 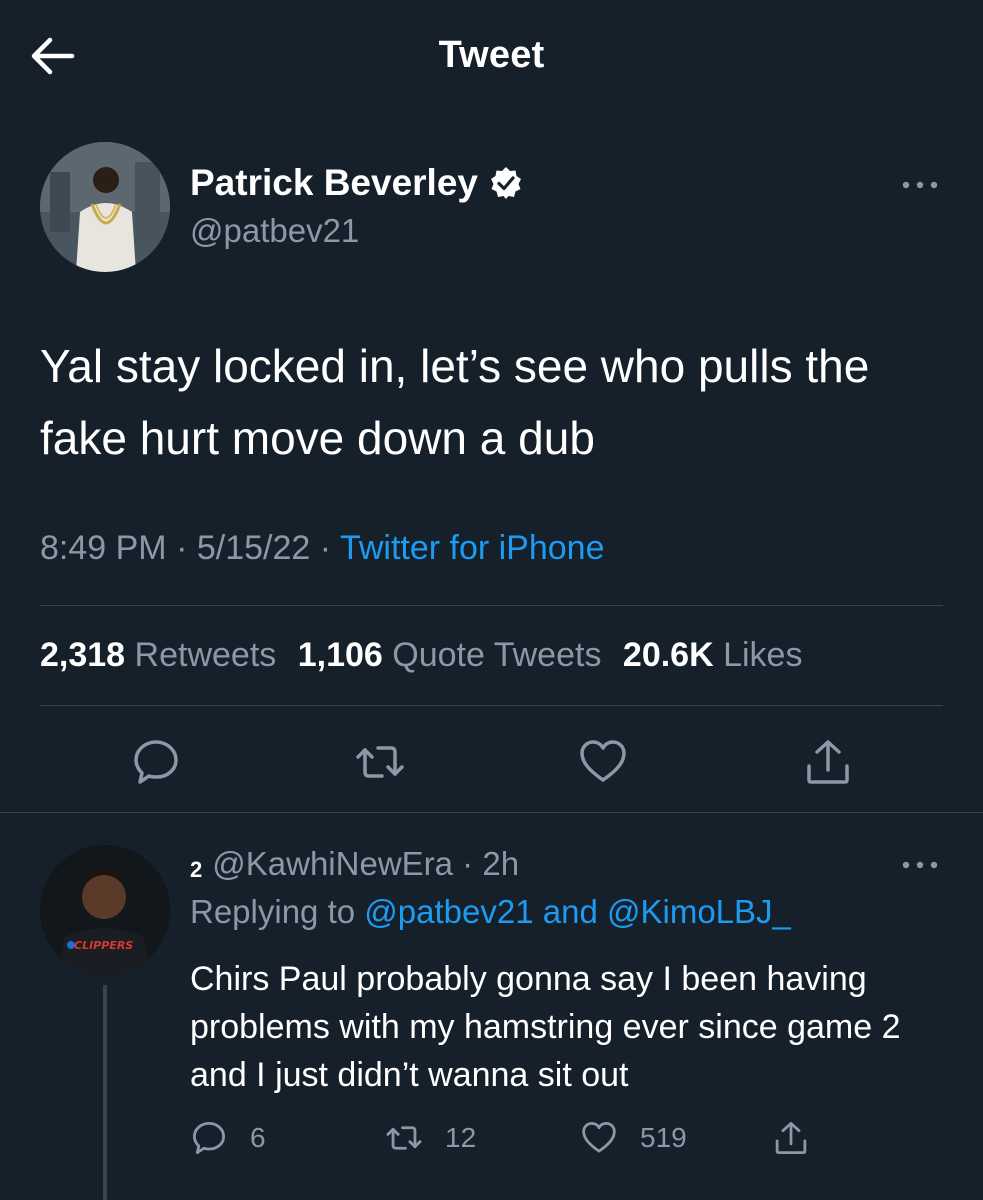 I want to click on retweets-stat: 2,318 Retweets, so click(x=158, y=655).